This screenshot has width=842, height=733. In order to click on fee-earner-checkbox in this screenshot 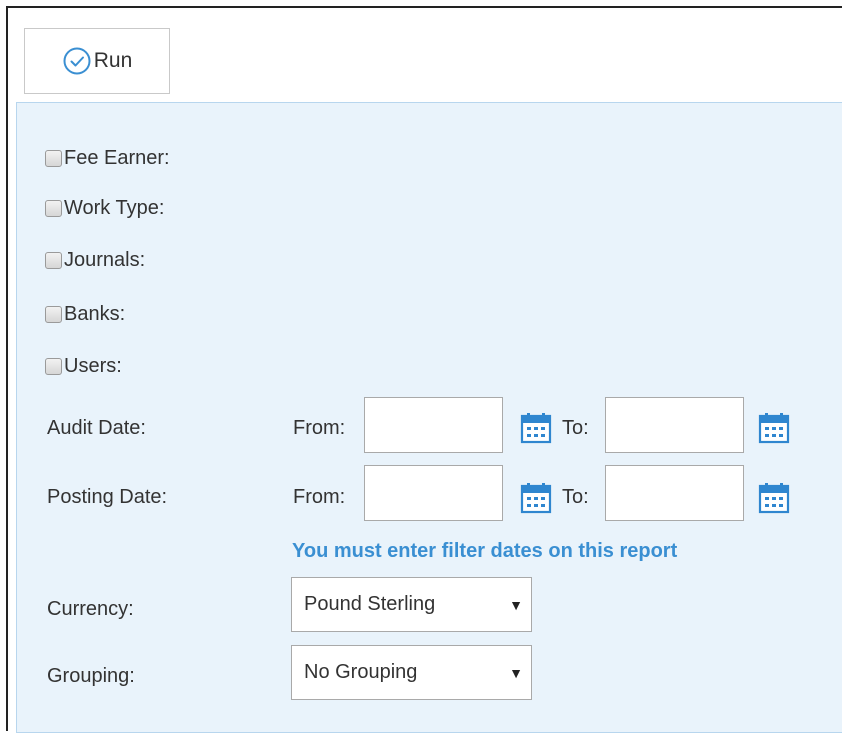, I will do `click(53, 158)`.